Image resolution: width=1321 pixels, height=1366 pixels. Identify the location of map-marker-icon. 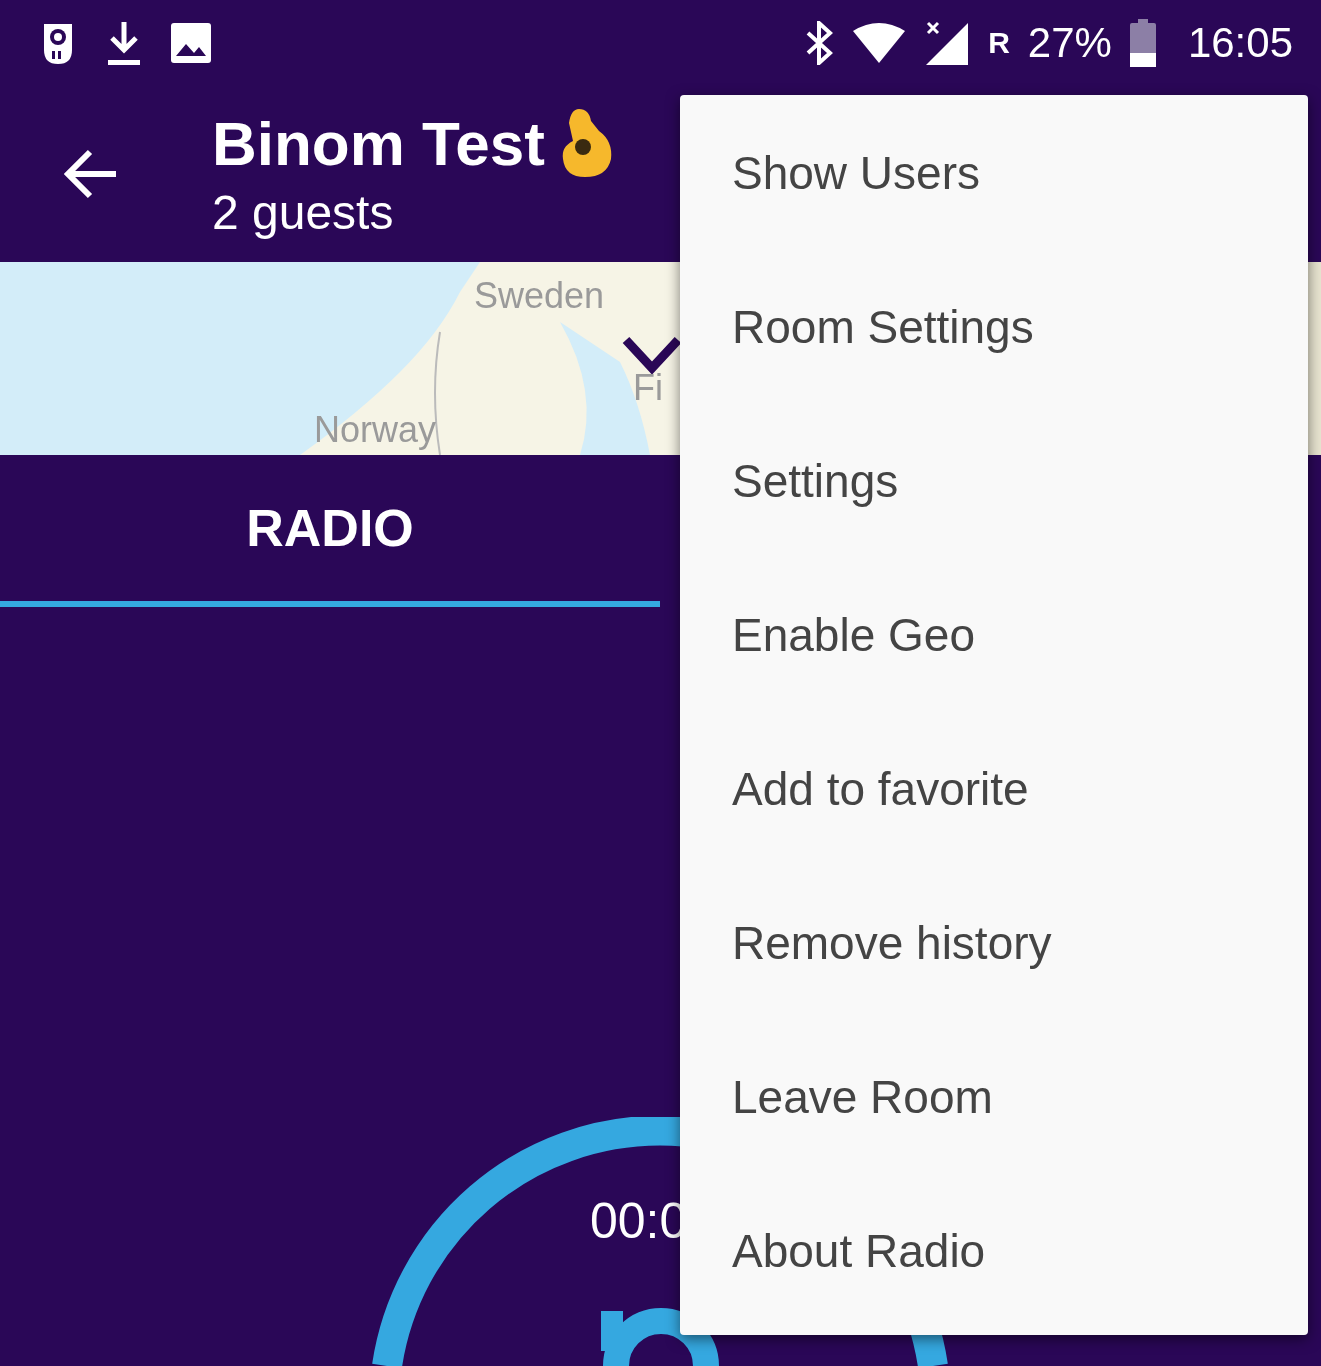
(652, 355).